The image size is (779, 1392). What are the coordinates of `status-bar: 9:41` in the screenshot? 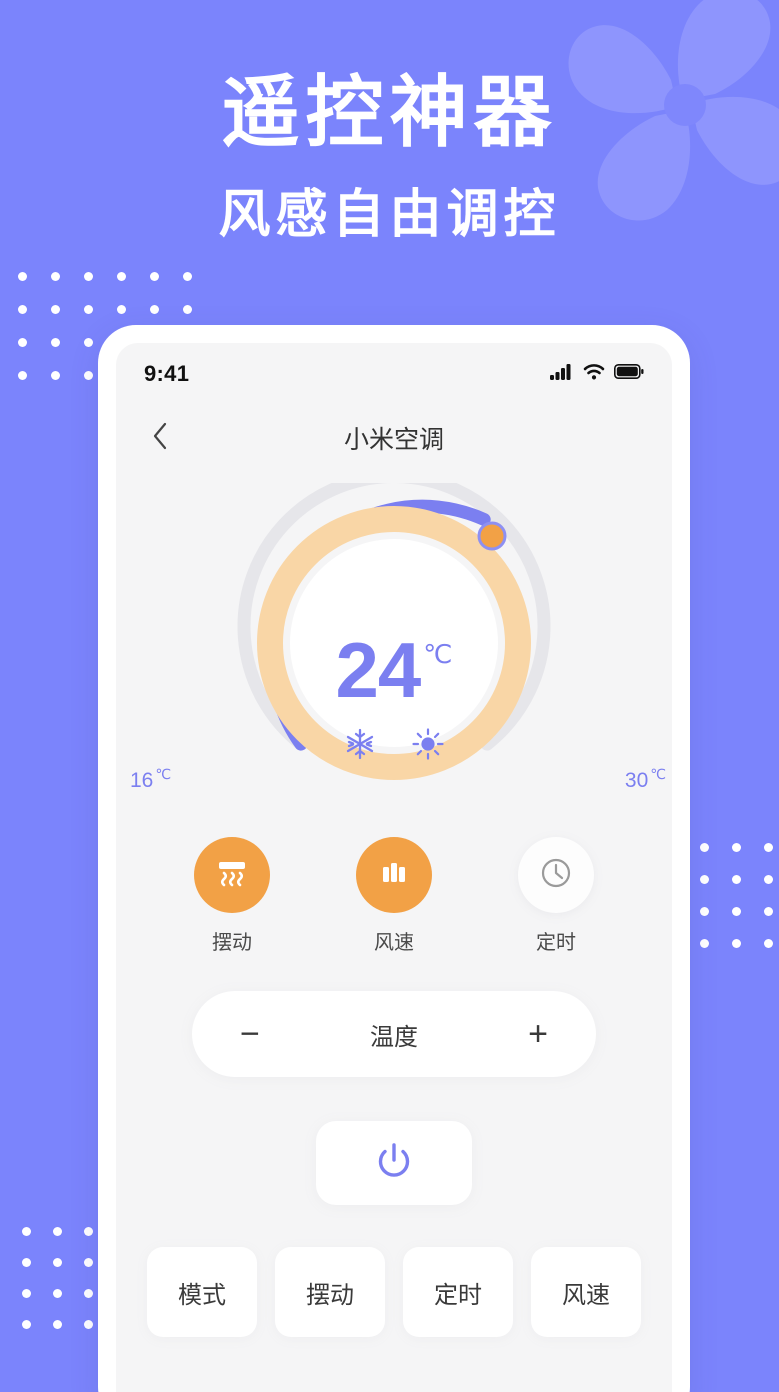 It's located at (394, 374).